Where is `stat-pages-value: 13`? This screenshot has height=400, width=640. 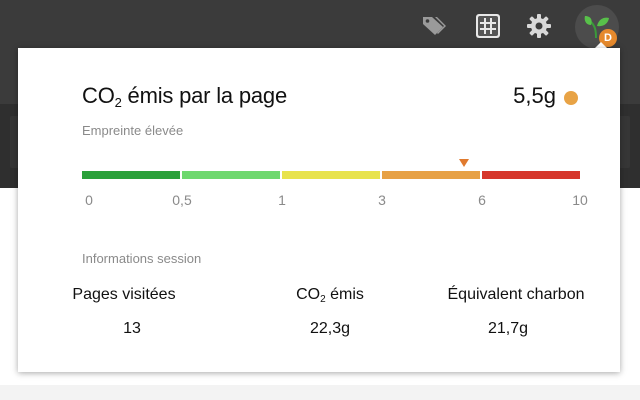
stat-pages-value: 13 is located at coordinates (132, 328).